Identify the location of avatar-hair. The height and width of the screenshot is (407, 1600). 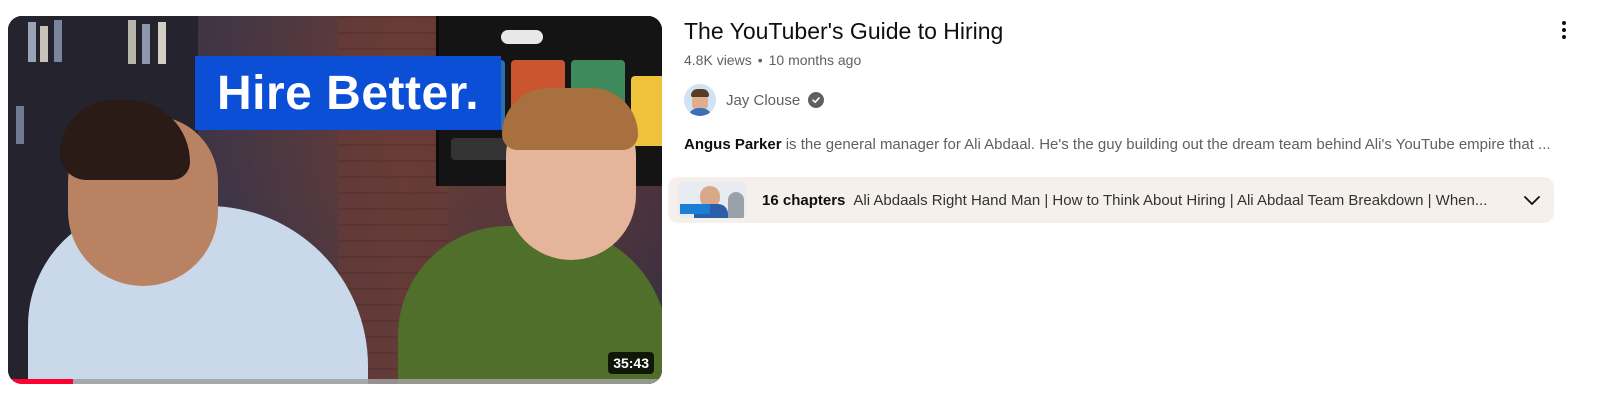
(700, 93).